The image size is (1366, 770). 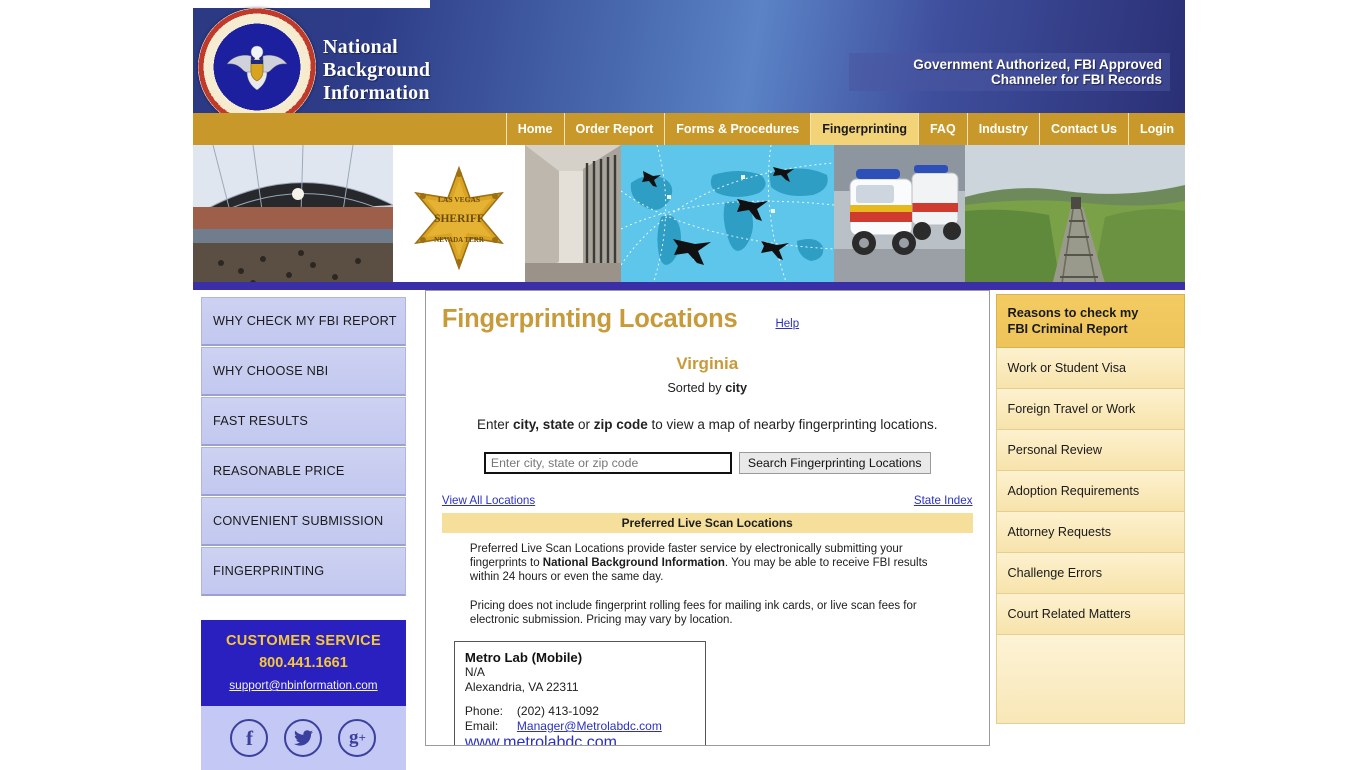 I want to click on right-sidebar-header-line-2: FBI Criminal Report, so click(x=1067, y=328).